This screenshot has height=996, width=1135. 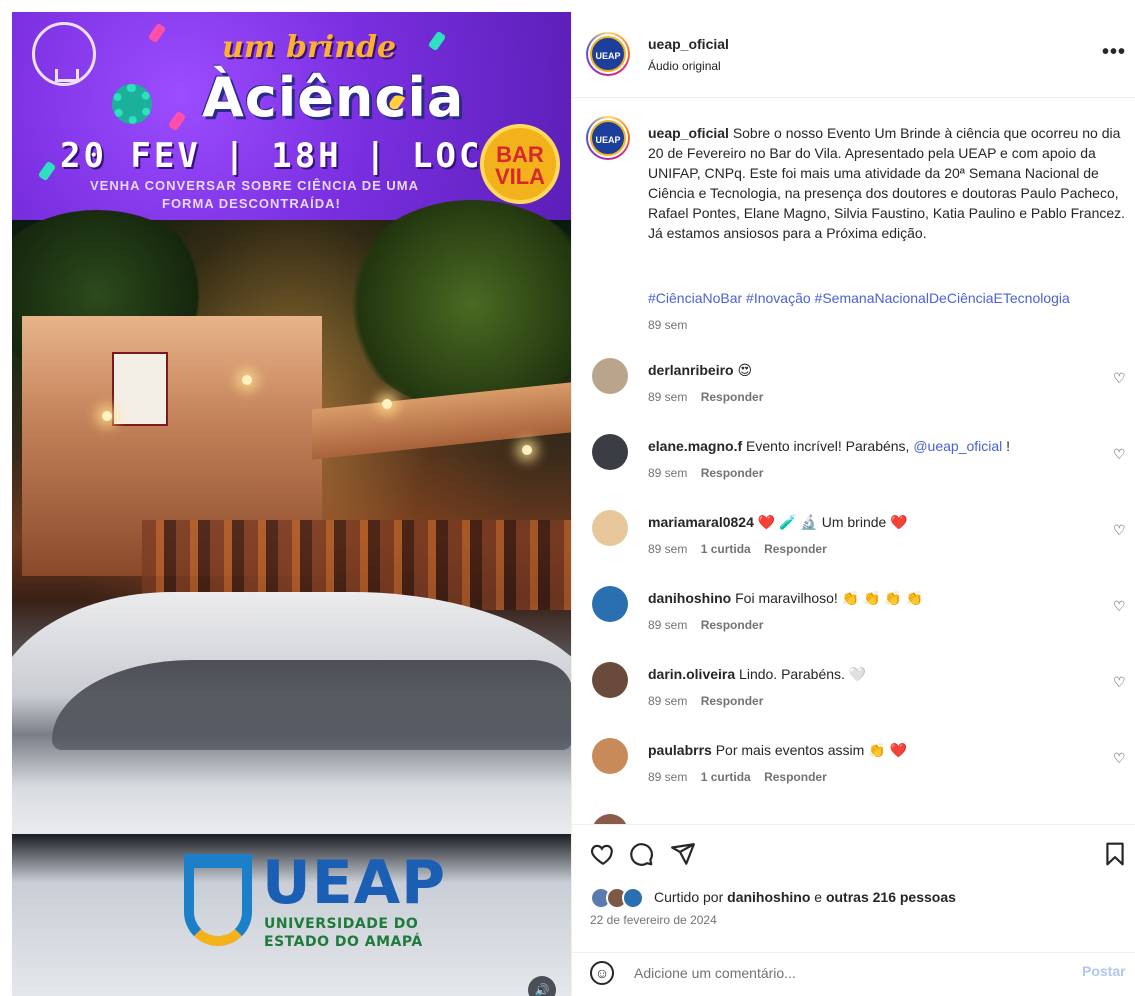 What do you see at coordinates (6, 504) in the screenshot?
I see `left-gap` at bounding box center [6, 504].